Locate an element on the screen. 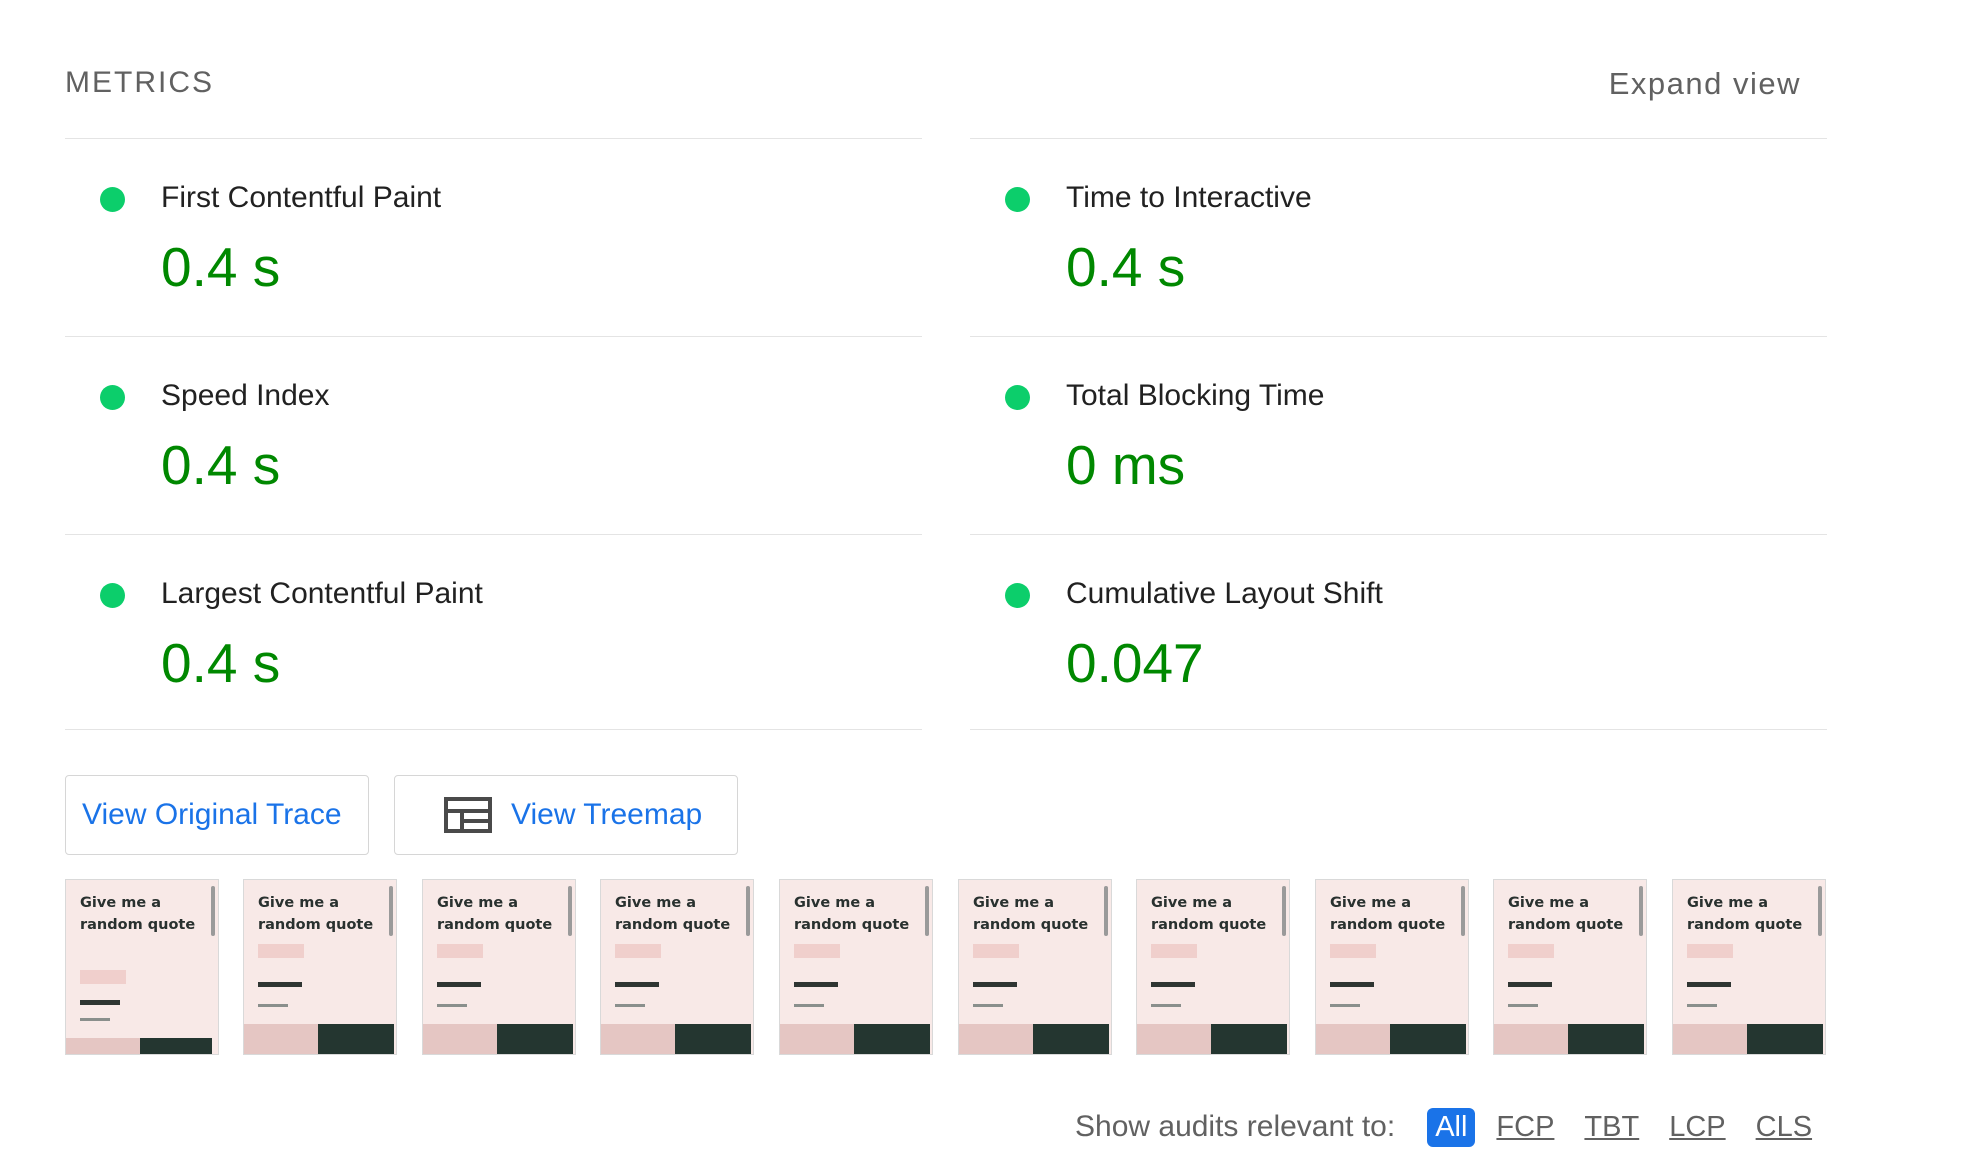 Image resolution: width=1962 pixels, height=1152 pixels. view-treemap-button: View Treemap is located at coordinates (566, 815).